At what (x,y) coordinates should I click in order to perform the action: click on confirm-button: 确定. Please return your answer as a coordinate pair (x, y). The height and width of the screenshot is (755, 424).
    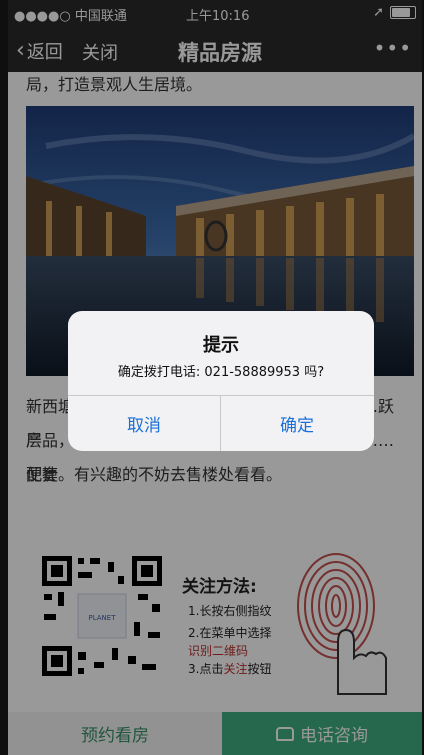
    Looking at the image, I should click on (297, 423).